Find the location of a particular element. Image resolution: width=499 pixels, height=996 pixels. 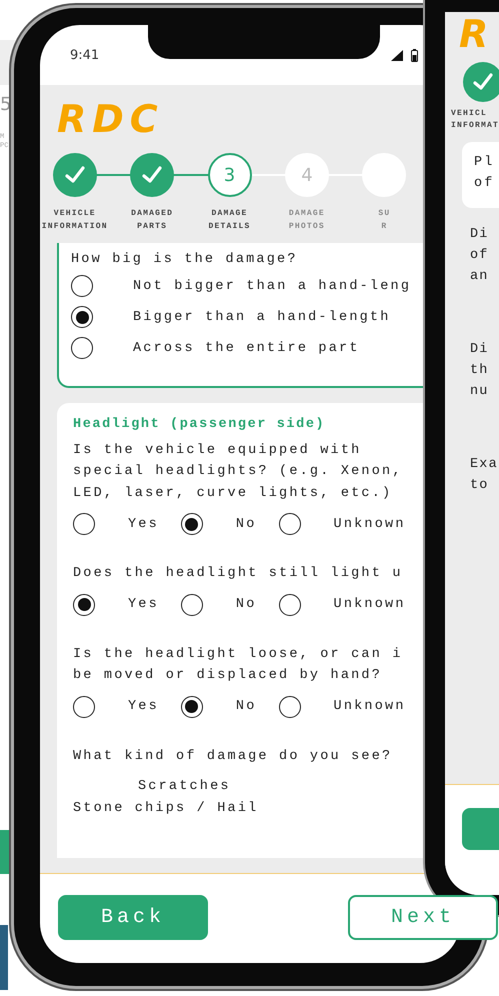

step-label: DAMAGED PARTS is located at coordinates (152, 220).